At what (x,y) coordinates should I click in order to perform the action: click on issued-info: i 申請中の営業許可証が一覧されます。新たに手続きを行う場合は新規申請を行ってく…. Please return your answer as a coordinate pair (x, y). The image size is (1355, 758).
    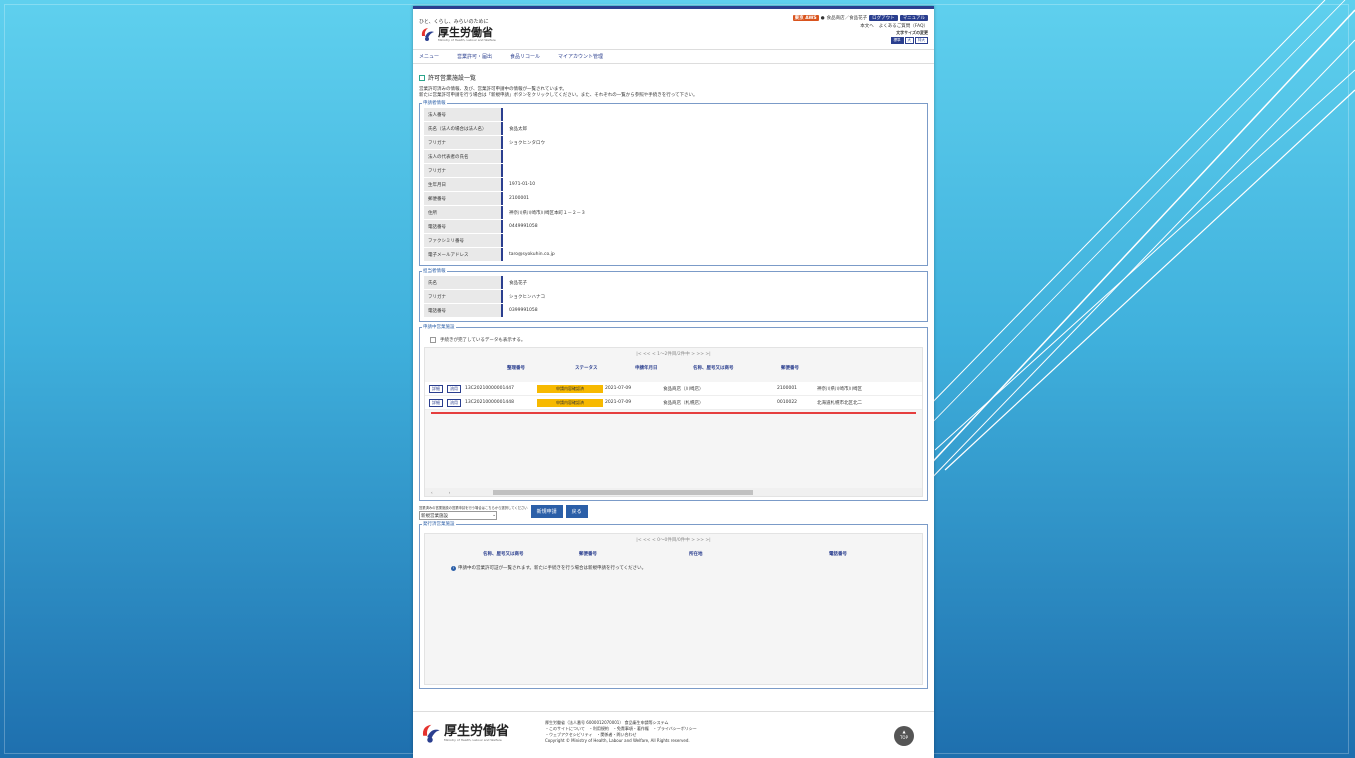
    Looking at the image, I should click on (686, 568).